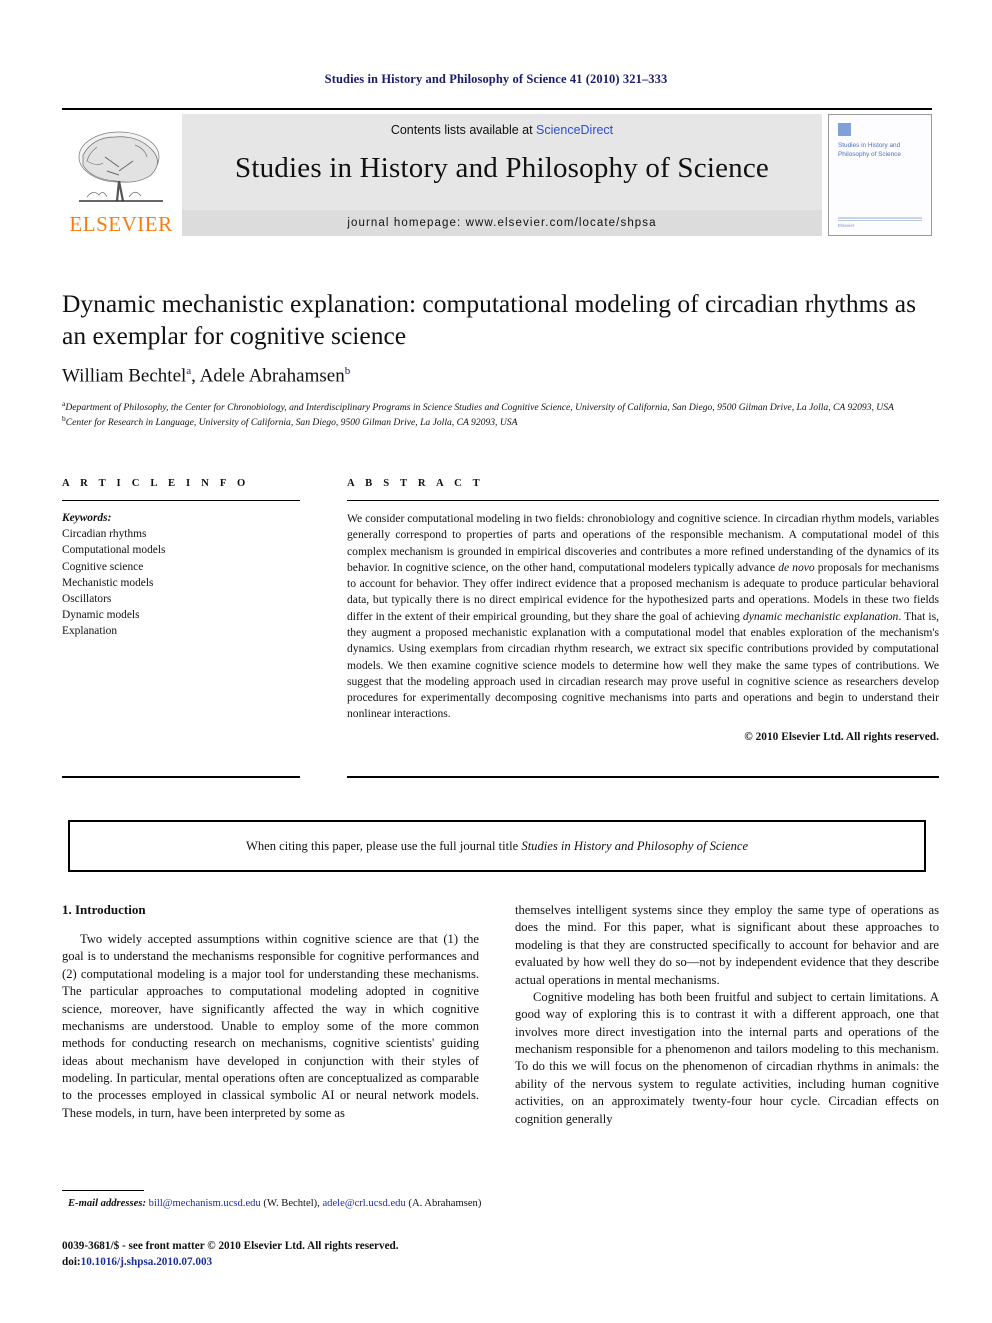  What do you see at coordinates (268, 376) in the screenshot?
I see `author-name-2: , Adele Abrahamsen` at bounding box center [268, 376].